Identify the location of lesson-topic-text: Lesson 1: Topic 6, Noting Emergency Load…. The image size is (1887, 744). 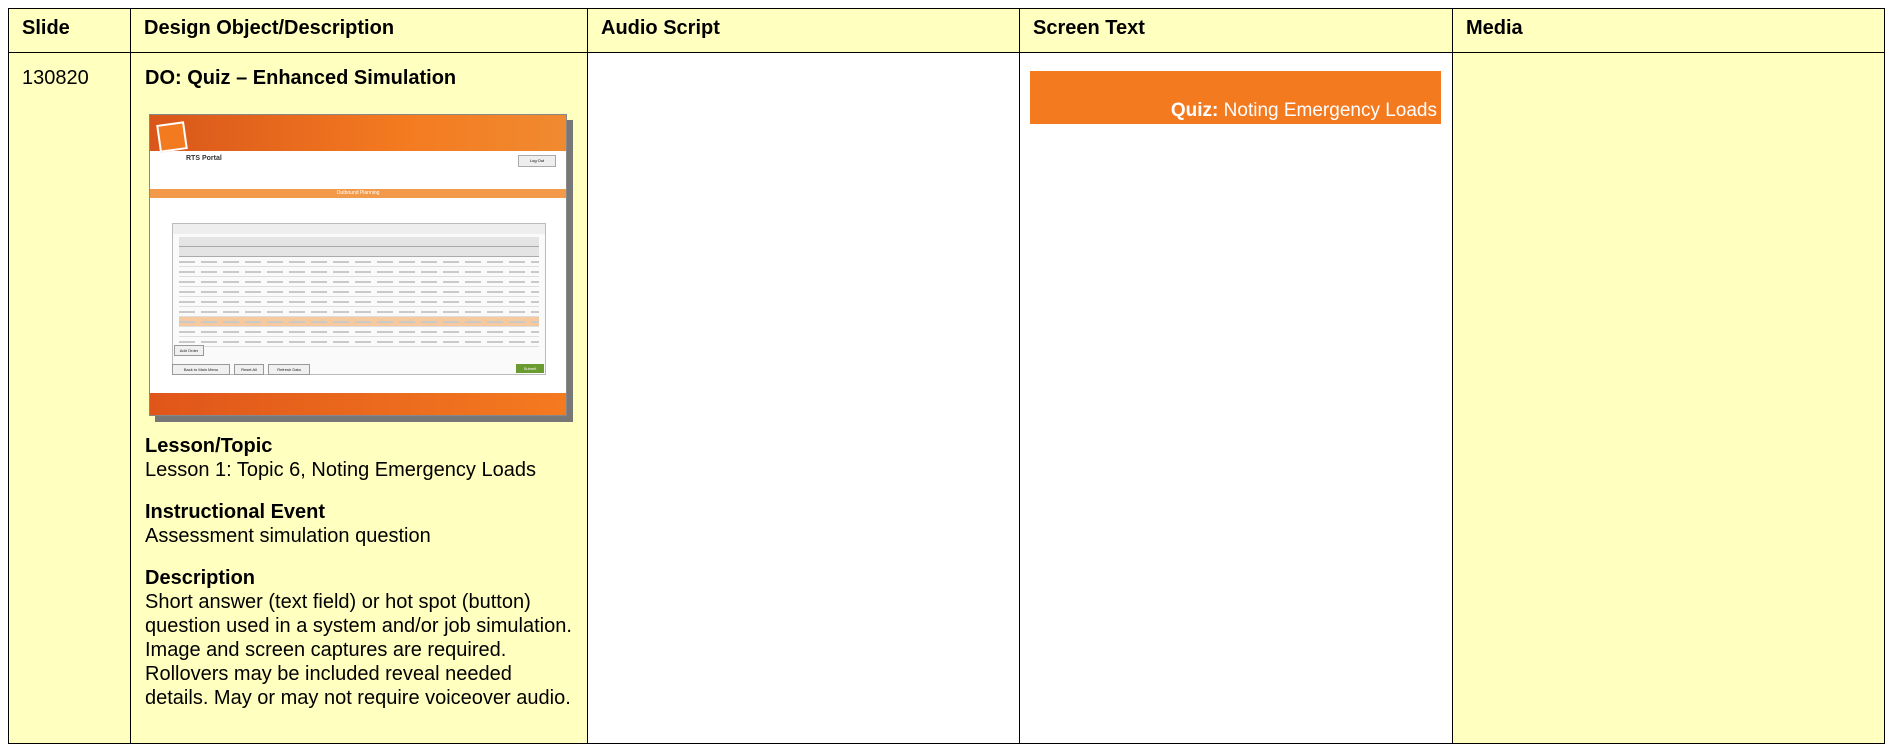
(340, 470).